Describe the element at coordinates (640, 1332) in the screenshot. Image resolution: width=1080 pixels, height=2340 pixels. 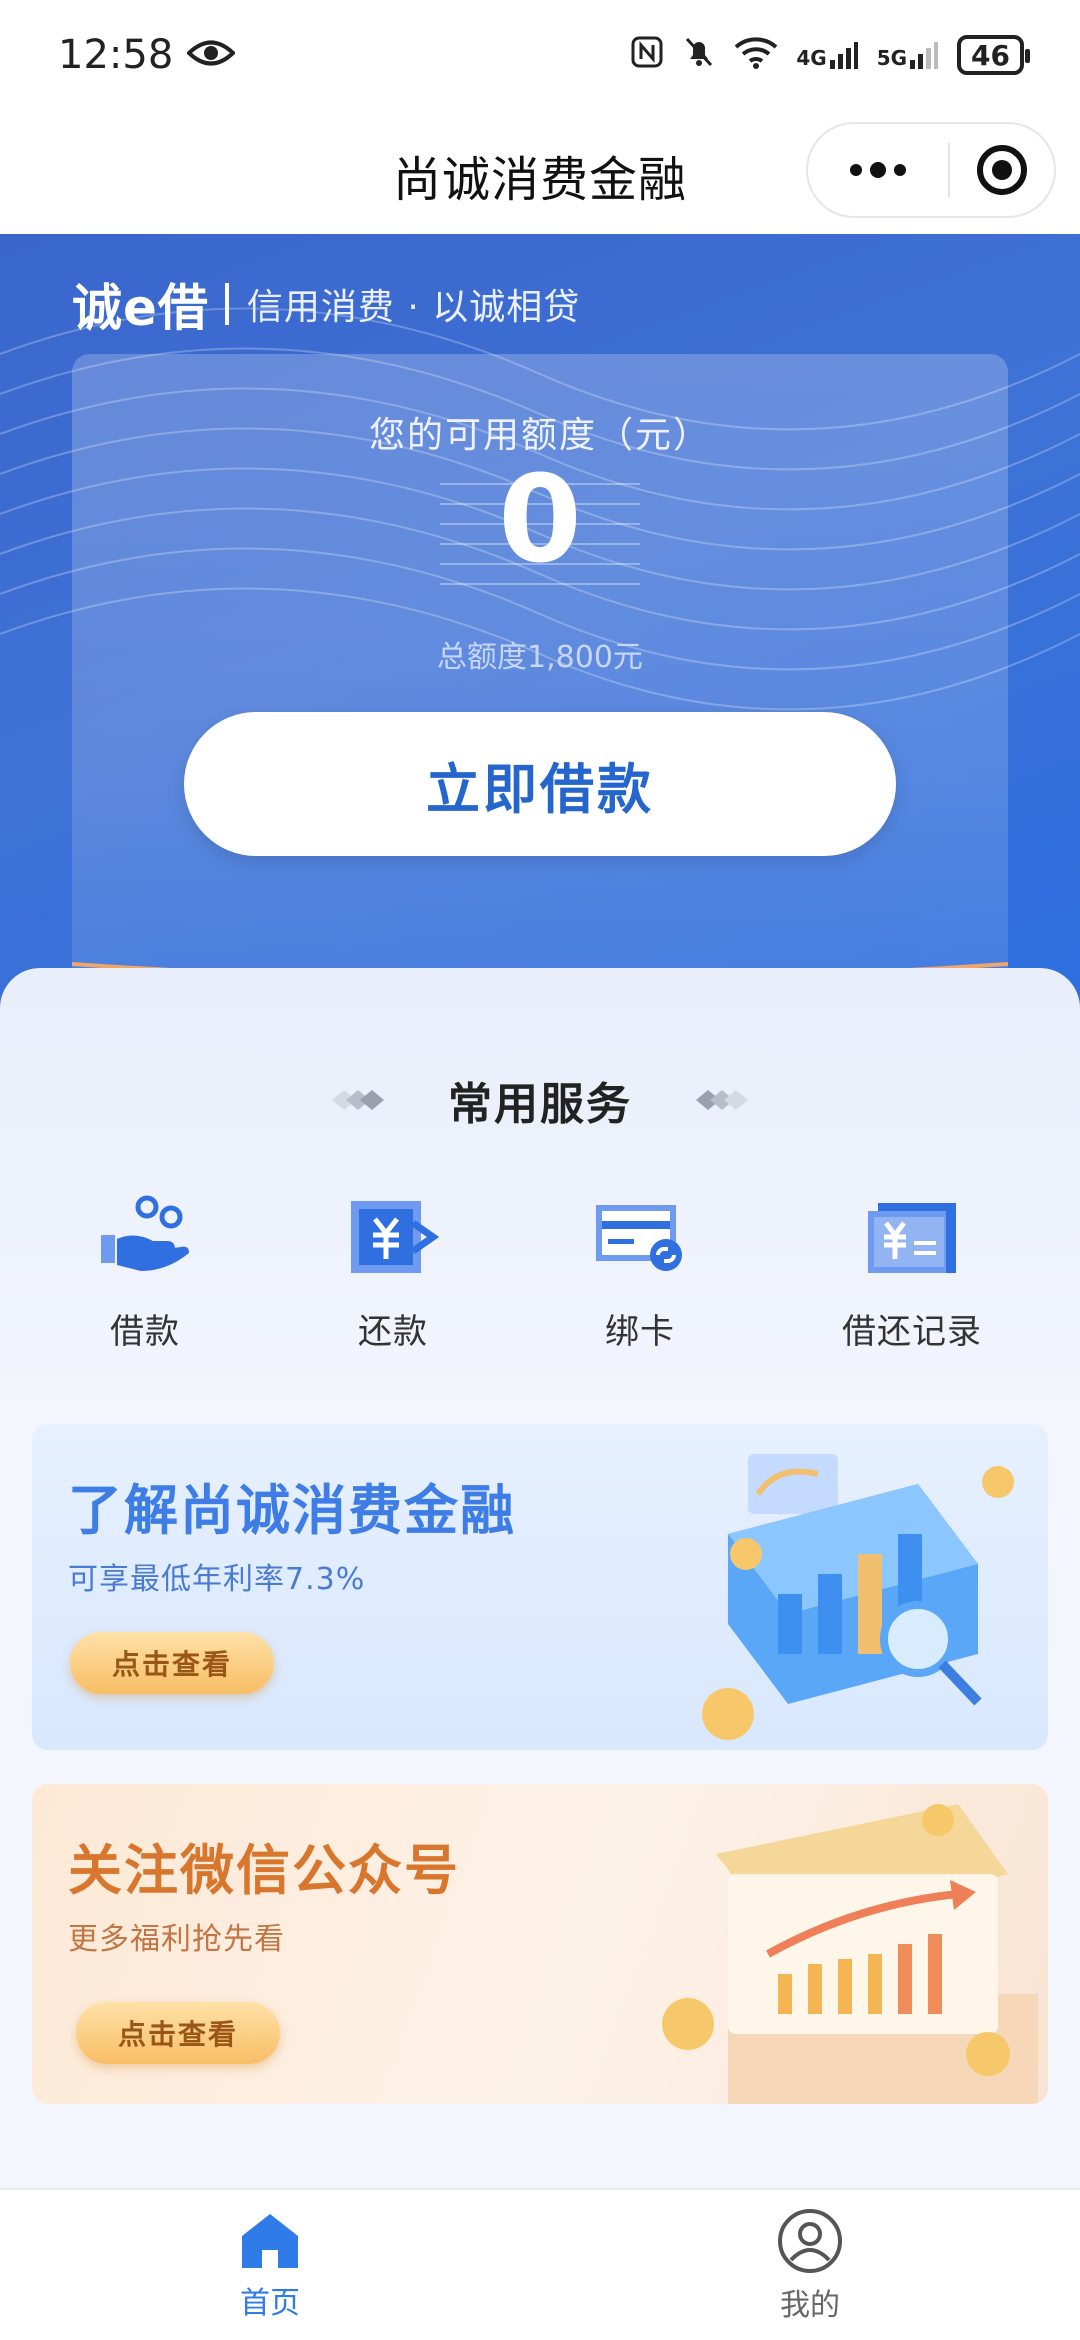
I see `service-label: 绑卡` at that location.